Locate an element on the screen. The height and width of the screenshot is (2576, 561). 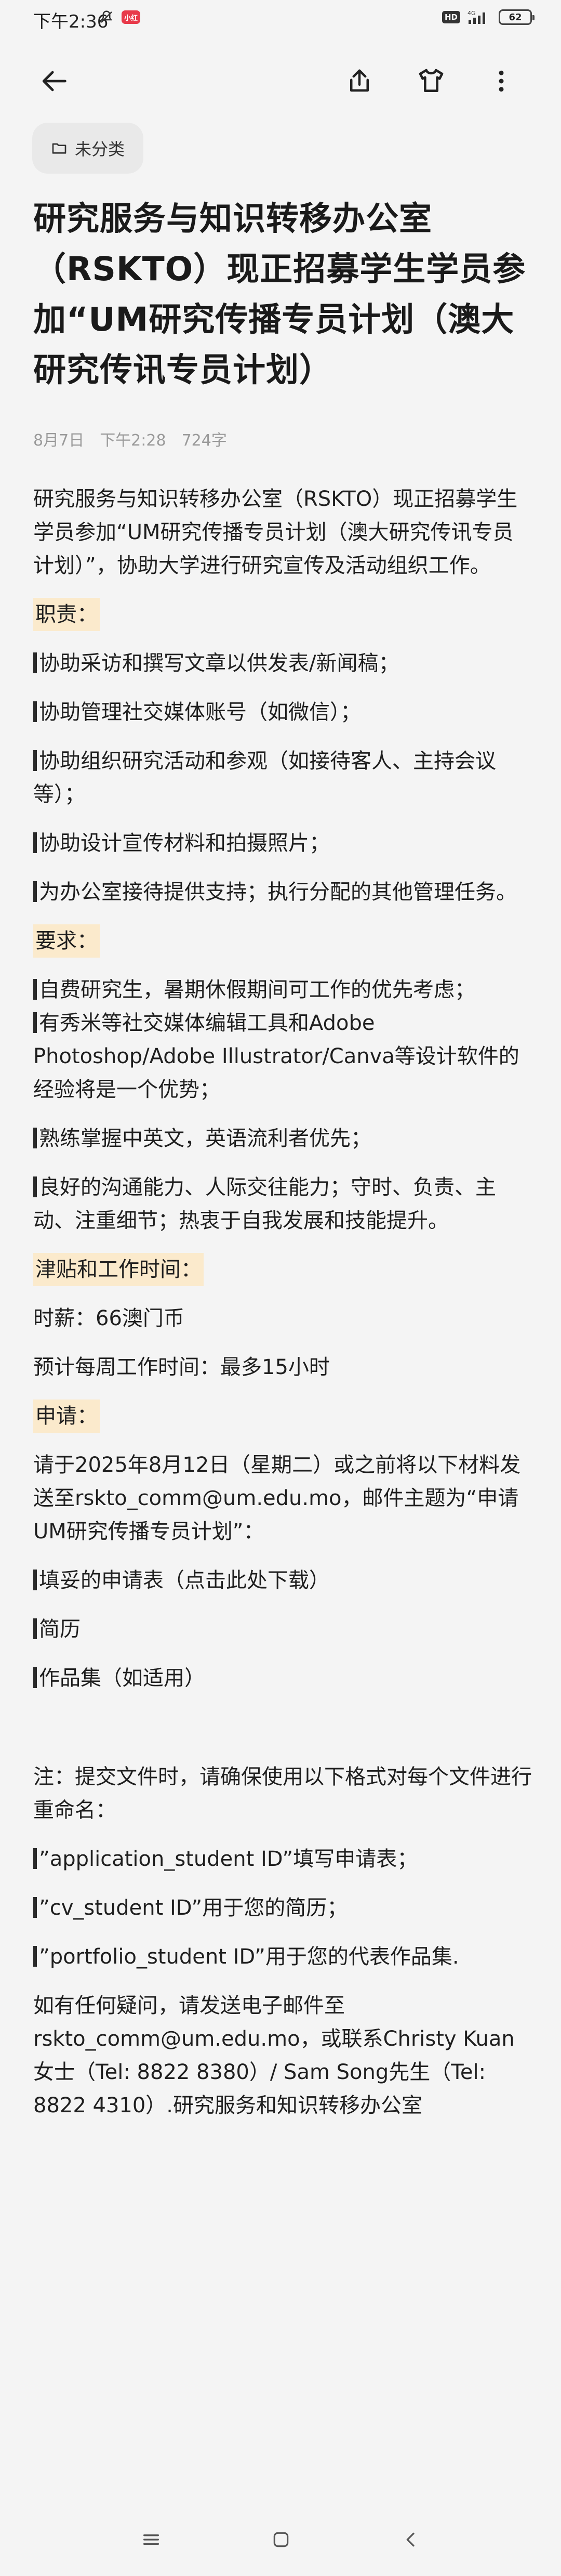
back-button is located at coordinates (55, 81).